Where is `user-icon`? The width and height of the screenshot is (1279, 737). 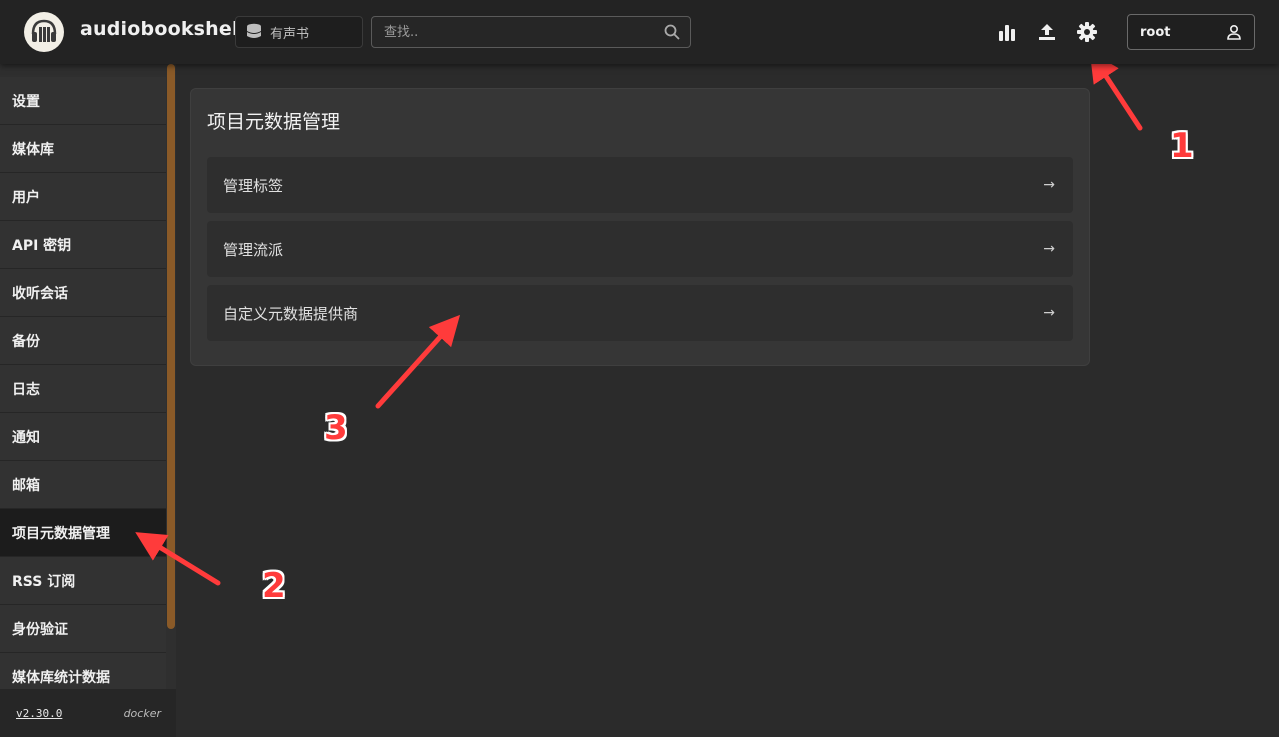
user-icon is located at coordinates (1234, 32).